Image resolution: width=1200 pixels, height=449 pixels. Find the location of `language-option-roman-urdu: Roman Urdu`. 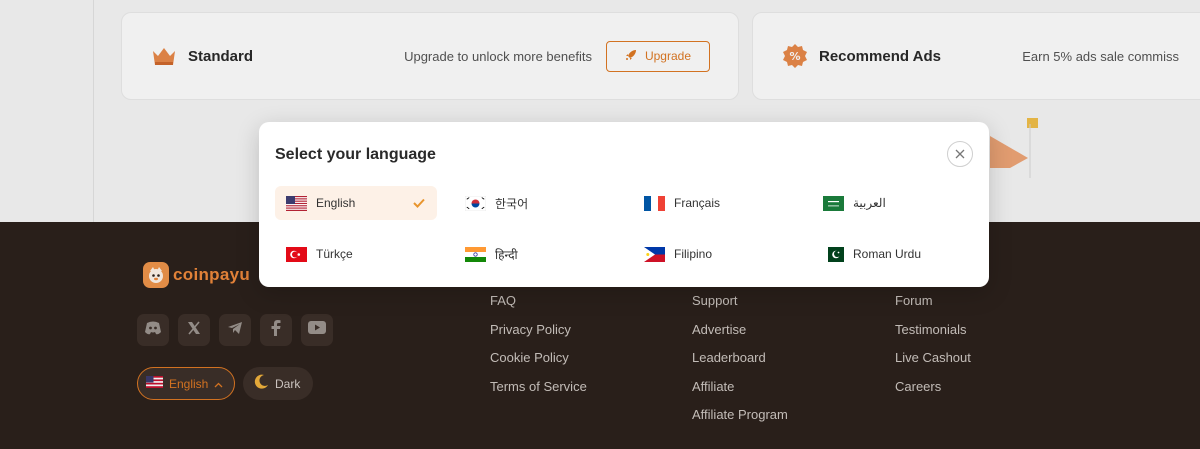

language-option-roman-urdu: Roman Urdu is located at coordinates (893, 254).